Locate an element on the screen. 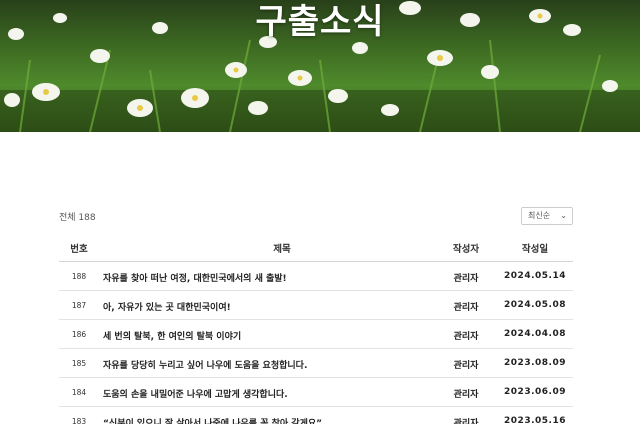 The image size is (640, 424). column-header-num: 번호 is located at coordinates (79, 249).